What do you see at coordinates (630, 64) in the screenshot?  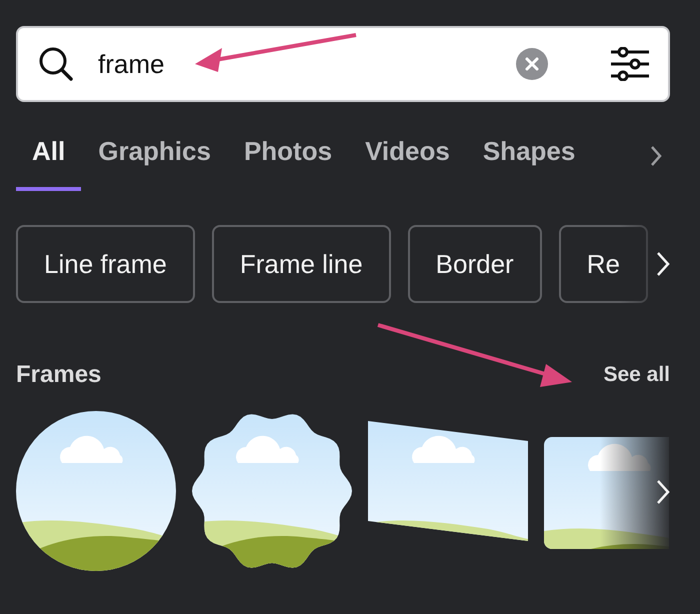 I see `filter-icon` at bounding box center [630, 64].